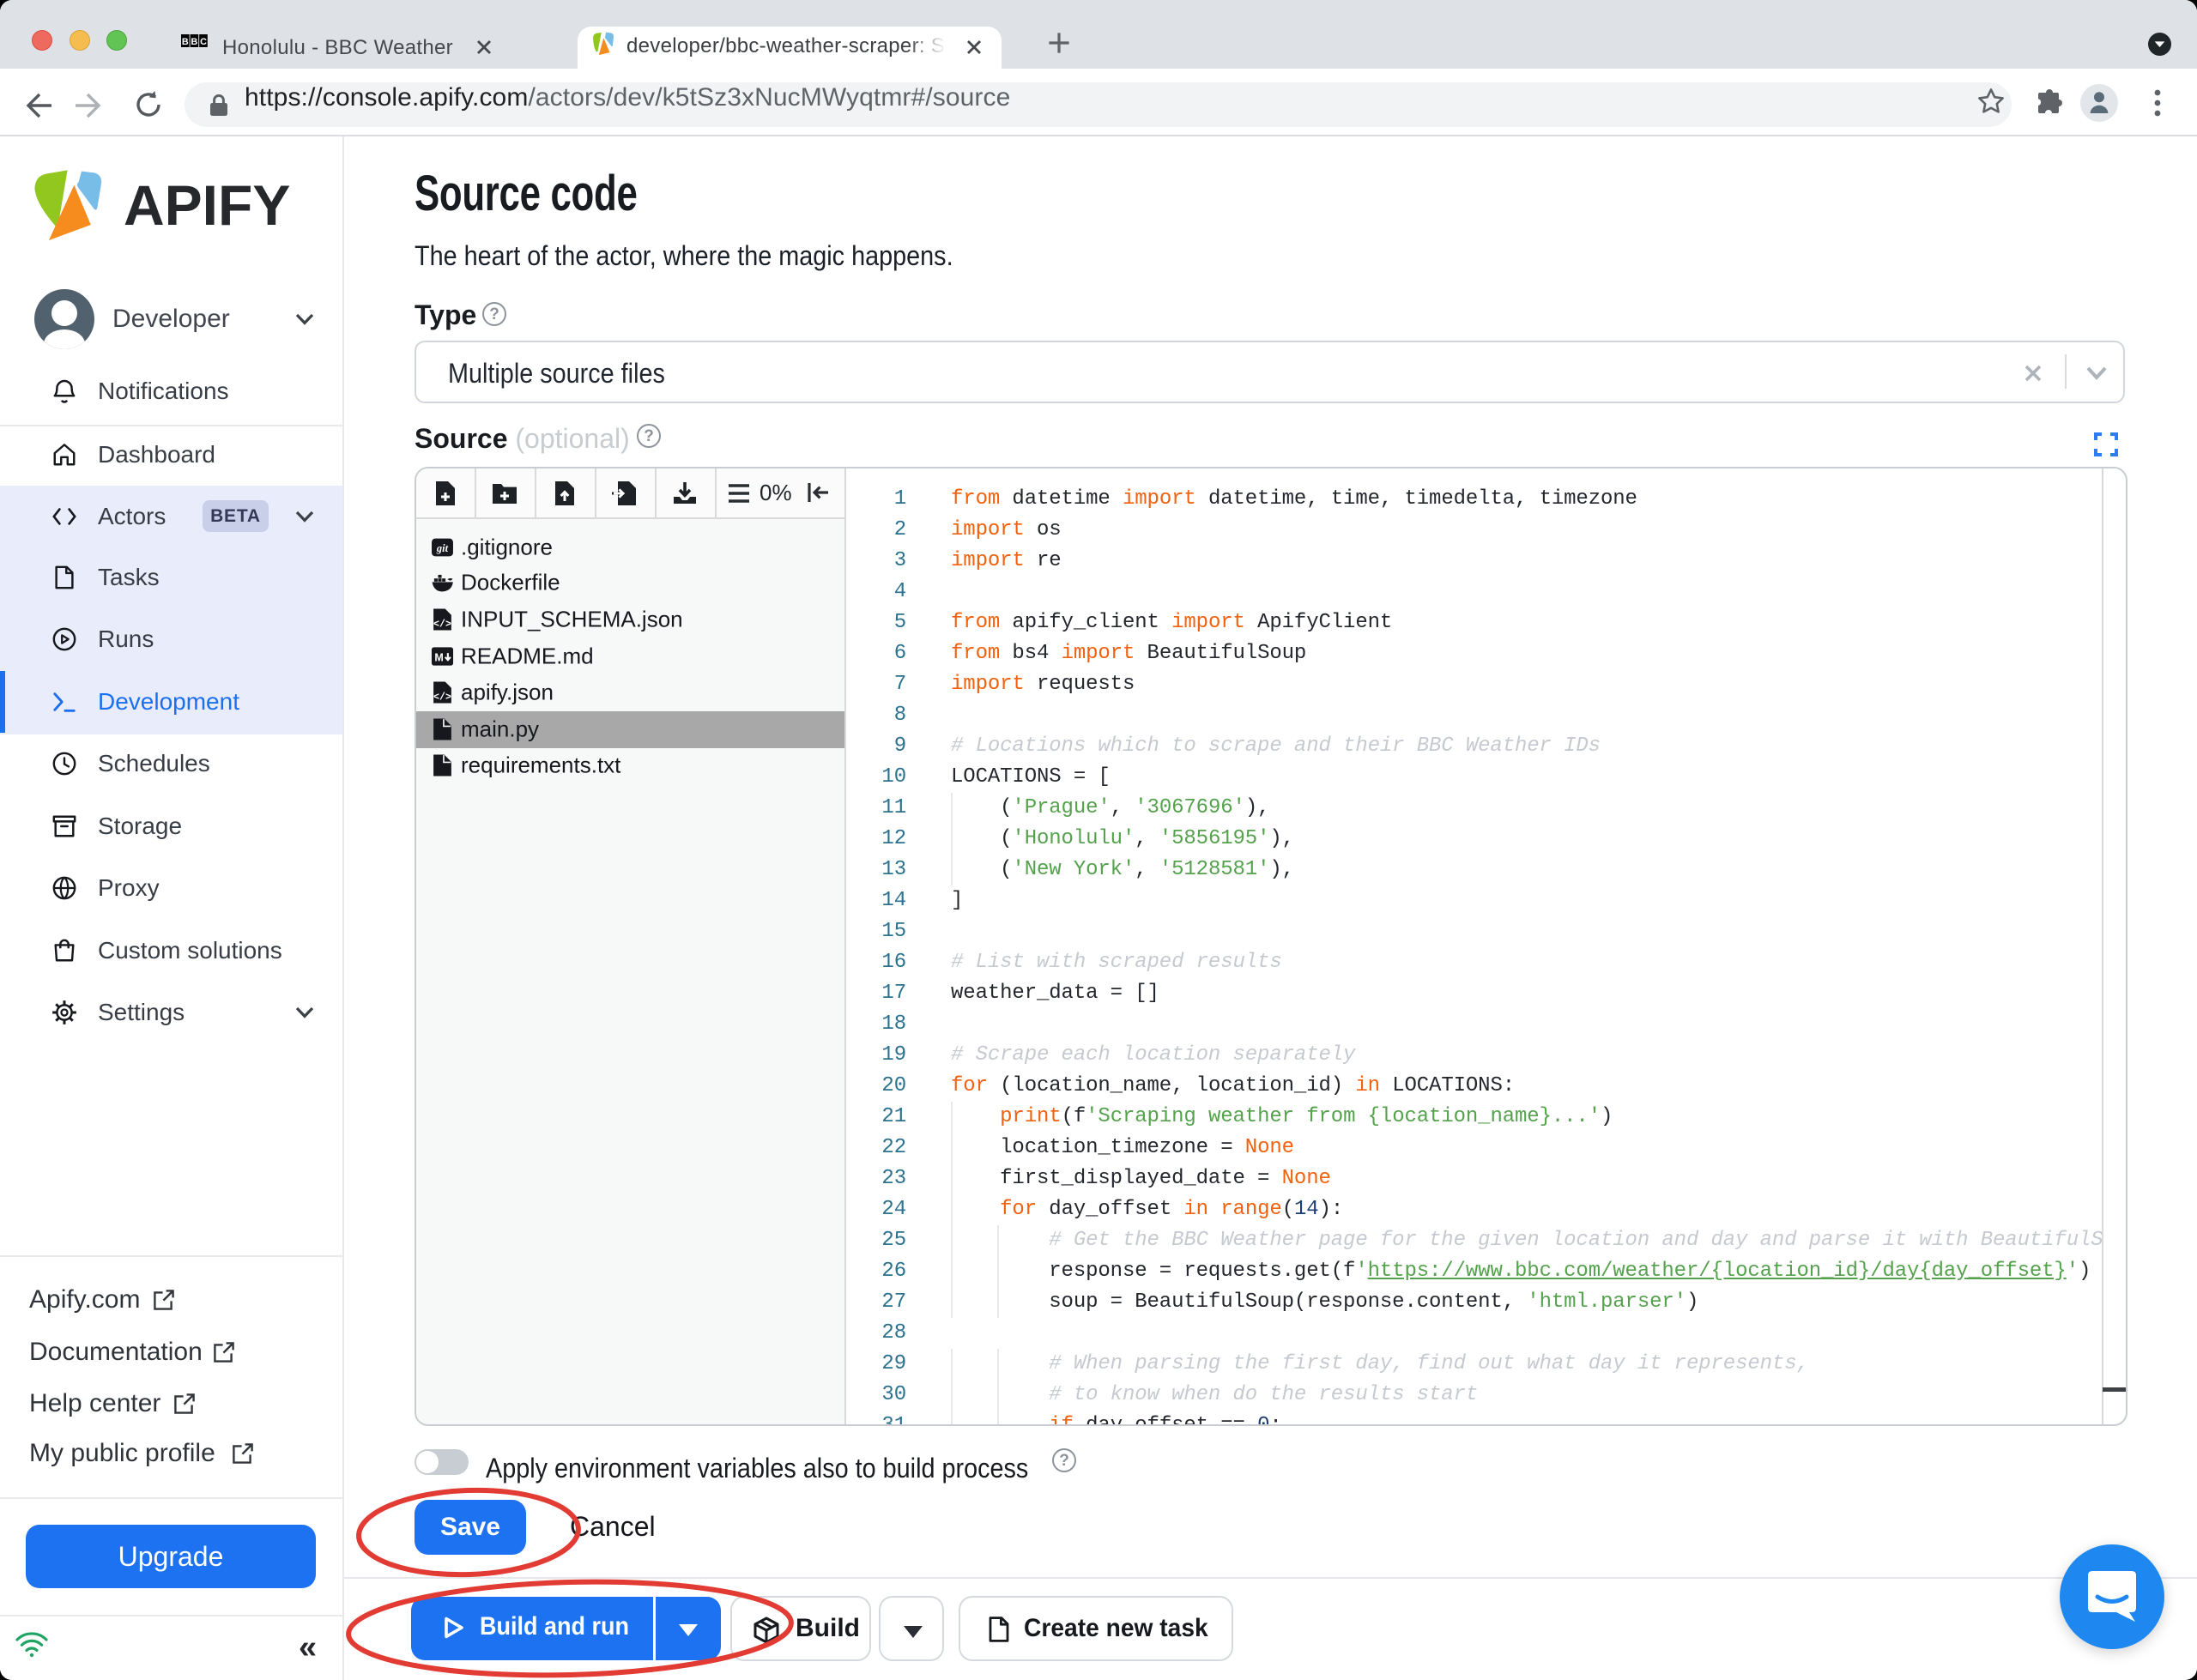 Image resolution: width=2197 pixels, height=1680 pixels. What do you see at coordinates (438, 657) in the screenshot?
I see `svg-text: M` at bounding box center [438, 657].